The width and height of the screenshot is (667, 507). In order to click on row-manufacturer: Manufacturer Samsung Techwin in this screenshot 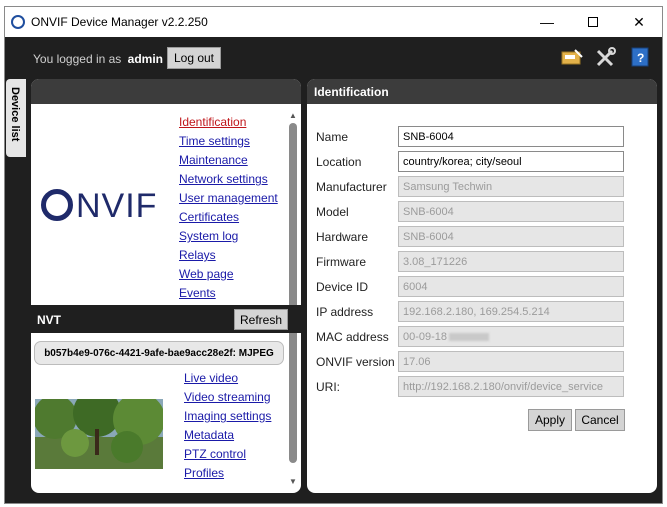, I will do `click(470, 186)`.